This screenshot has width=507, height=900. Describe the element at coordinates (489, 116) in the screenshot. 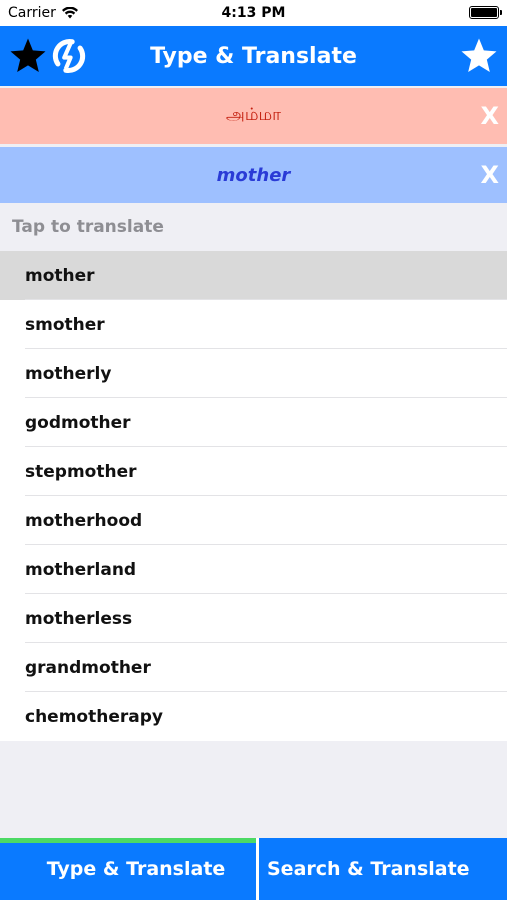

I see `clear-tamil-button: X` at that location.